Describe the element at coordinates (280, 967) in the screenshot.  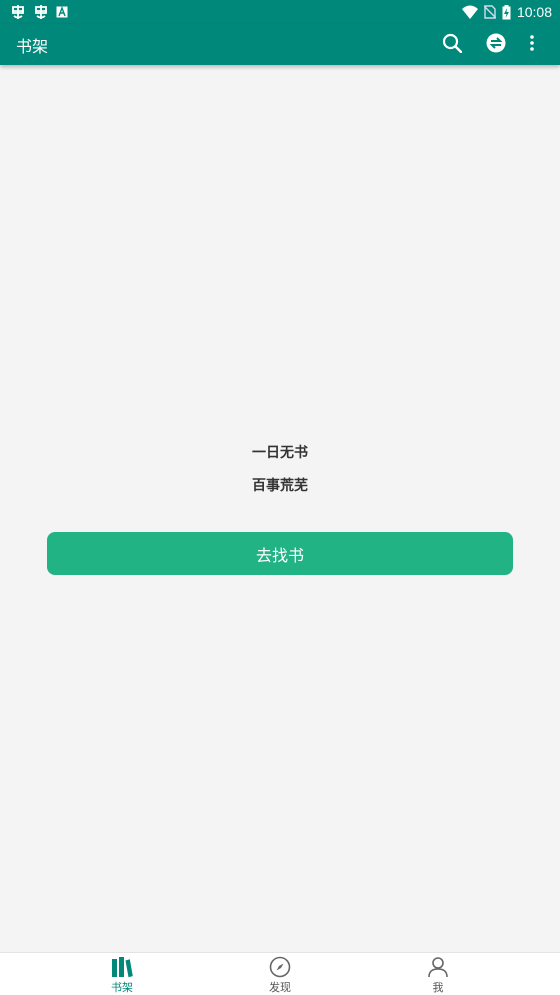
I see `compass-icon` at that location.